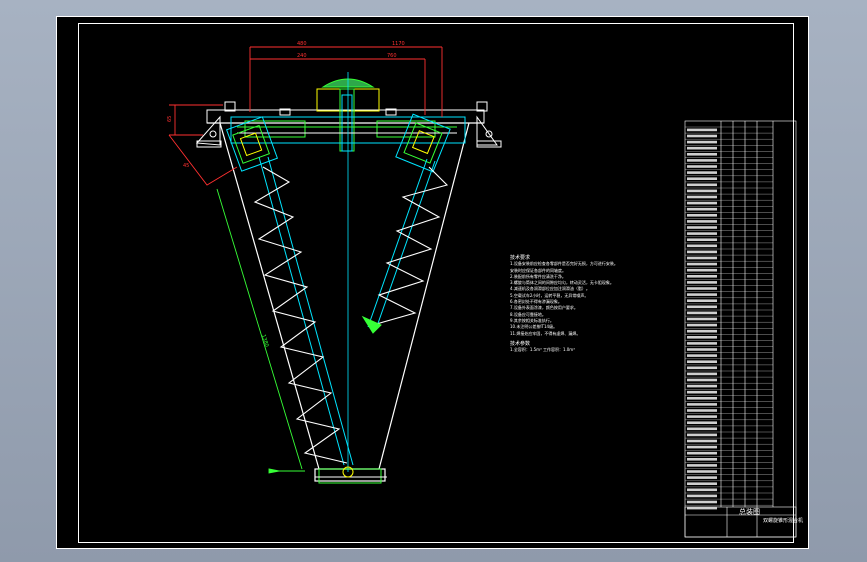  I want to click on dimension-lines, so click(305, 116).